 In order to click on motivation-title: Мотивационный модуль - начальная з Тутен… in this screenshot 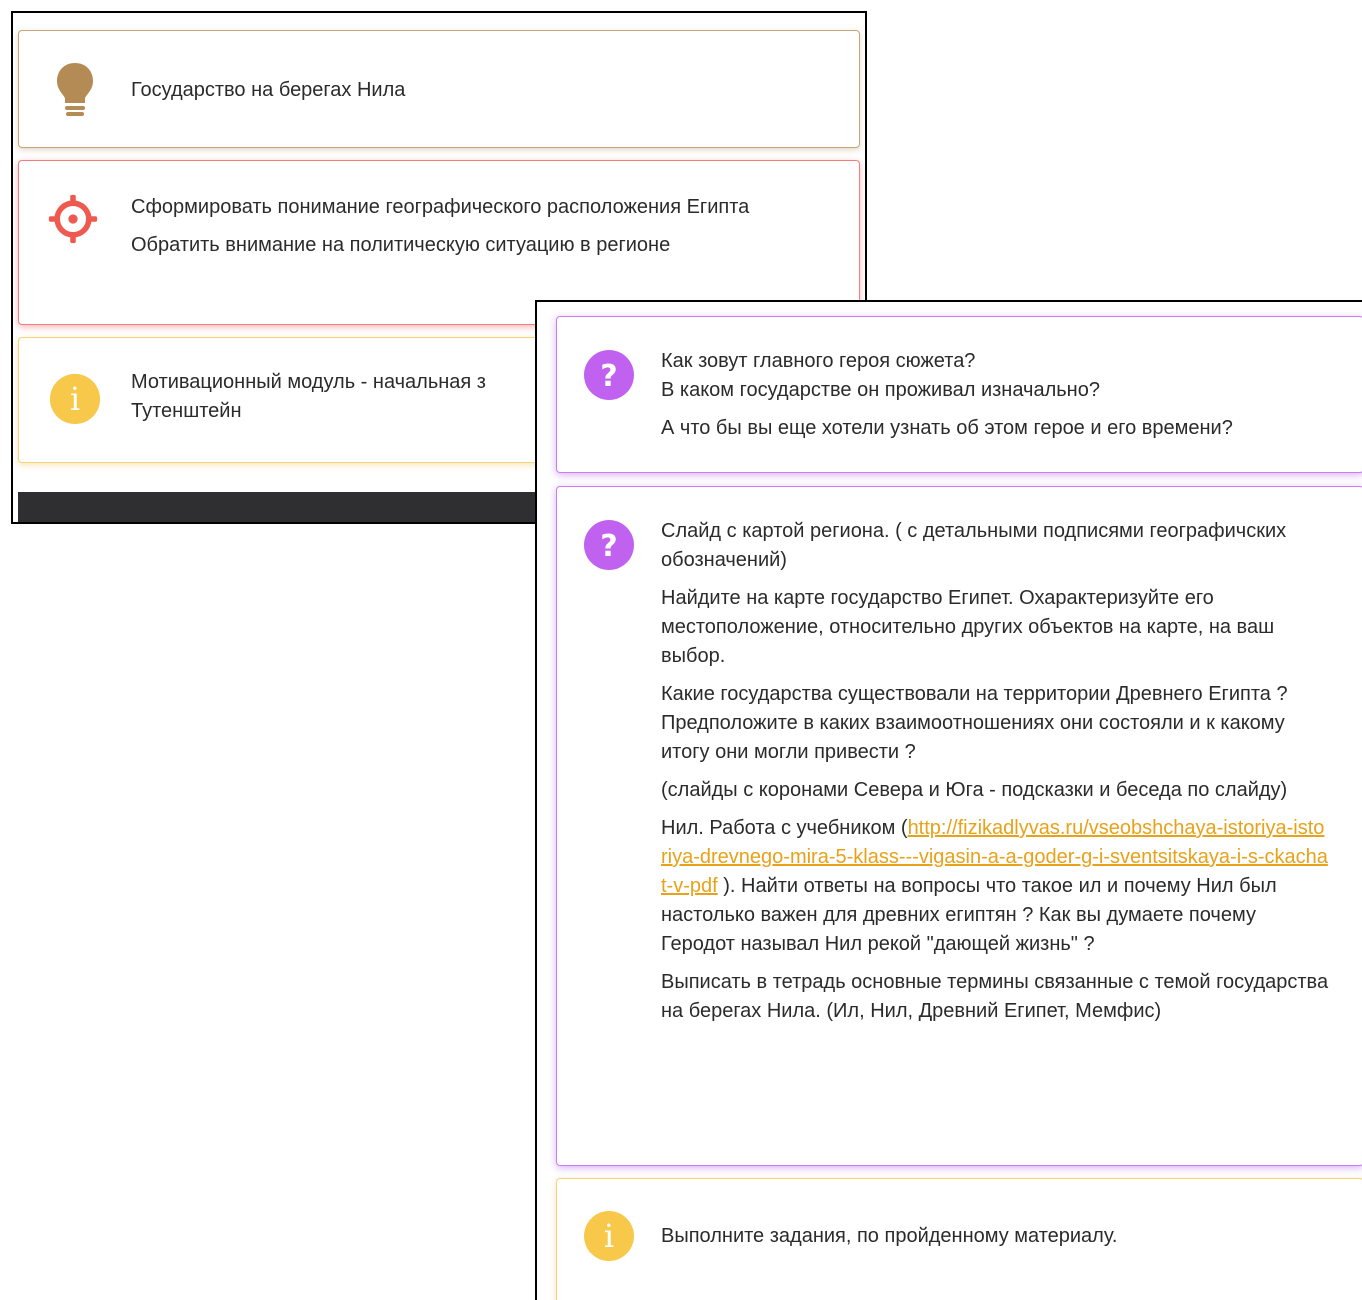, I will do `click(308, 396)`.